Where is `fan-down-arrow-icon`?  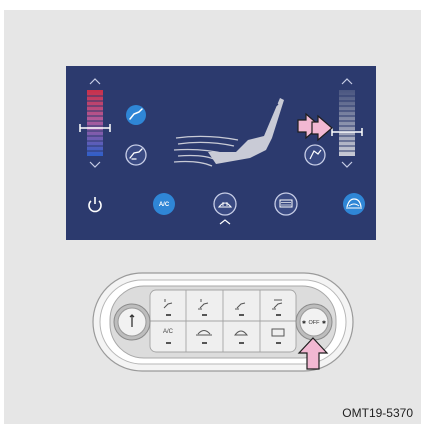 fan-down-arrow-icon is located at coordinates (347, 164).